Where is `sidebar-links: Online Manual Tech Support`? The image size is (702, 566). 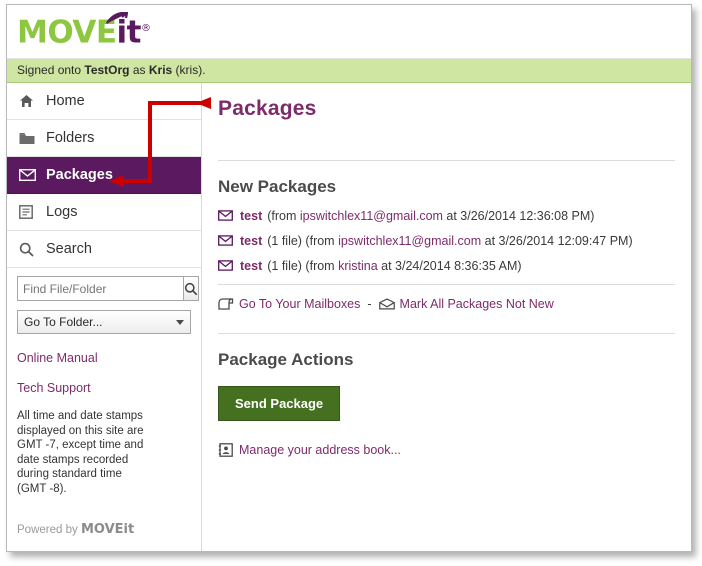 sidebar-links: Online Manual Tech Support is located at coordinates (104, 373).